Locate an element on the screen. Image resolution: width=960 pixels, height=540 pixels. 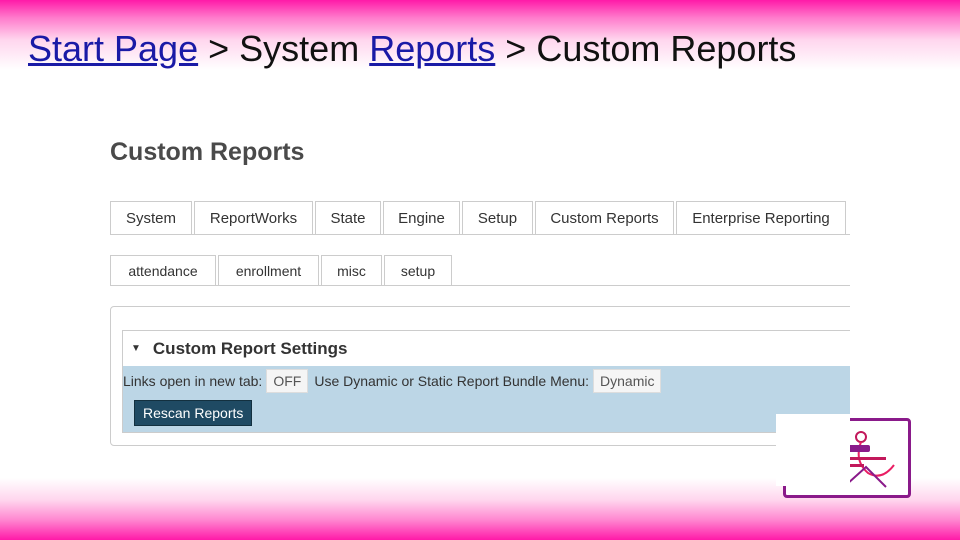
sub-tab-bar: attendance enrollment misc setup is located at coordinates (480, 270).